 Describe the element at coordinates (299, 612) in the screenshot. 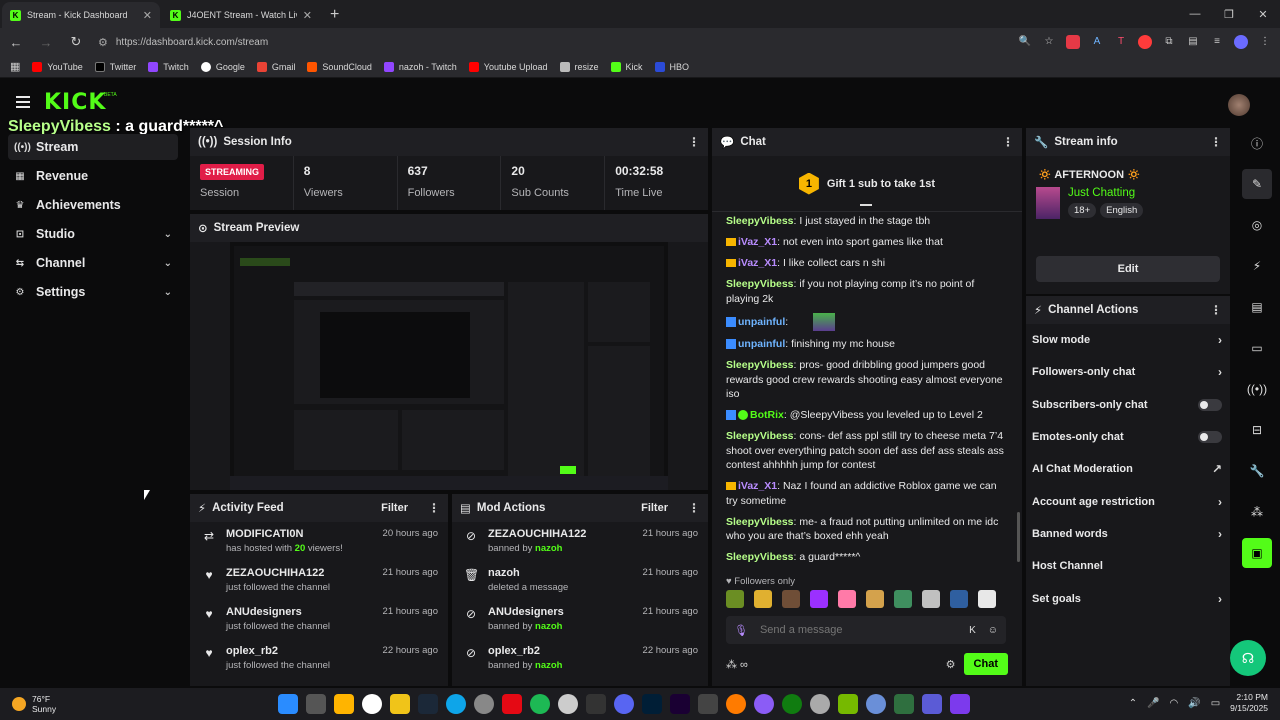

I see `feed-user: ANUdesigners` at that location.